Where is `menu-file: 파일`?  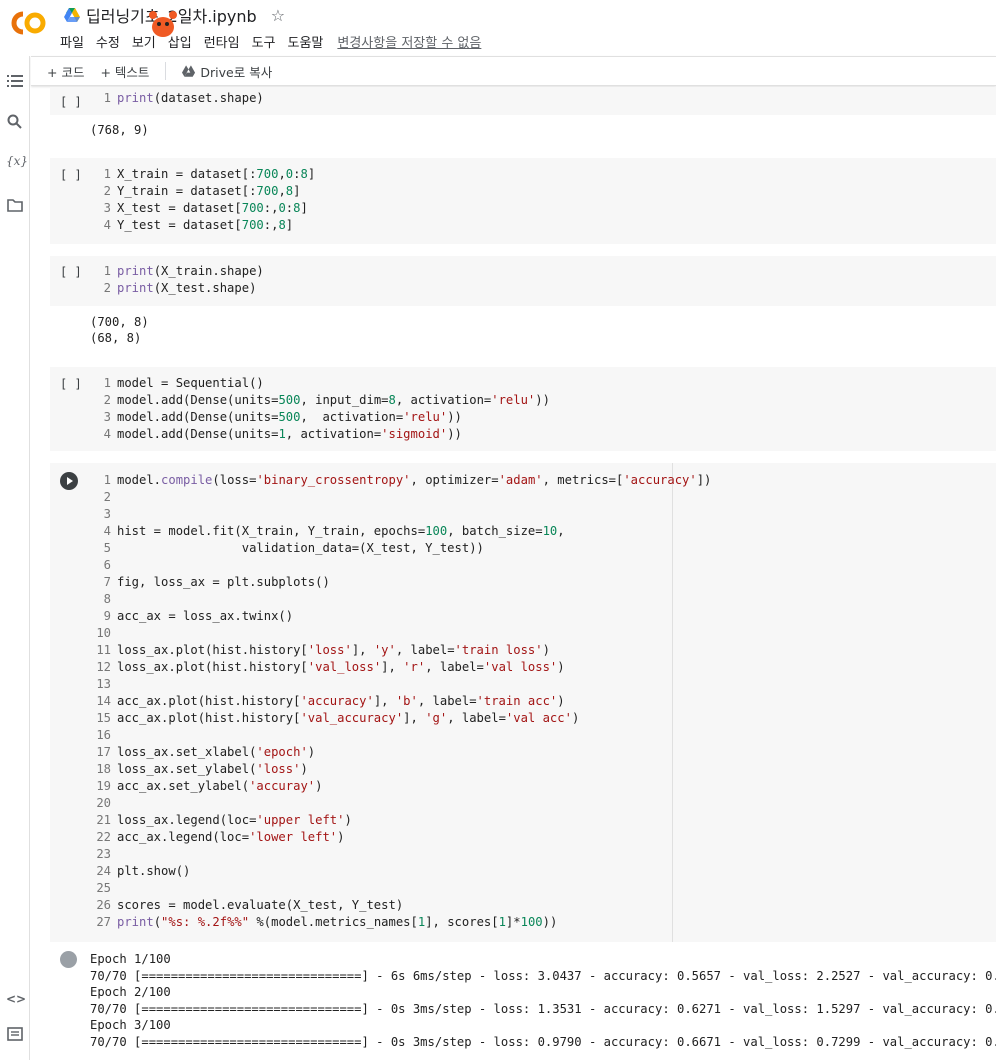 menu-file: 파일 is located at coordinates (72, 41).